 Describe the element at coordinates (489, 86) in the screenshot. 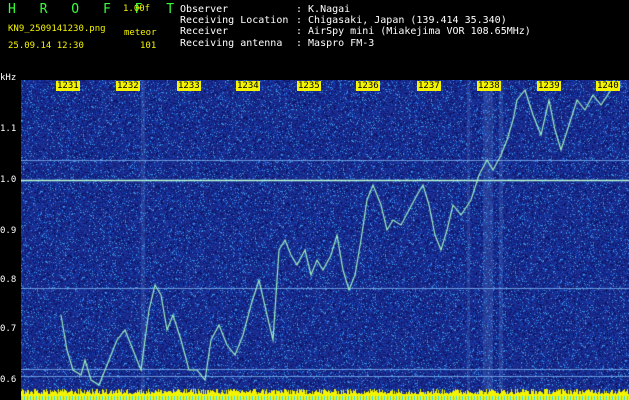

I see `x-tick: 1238` at that location.